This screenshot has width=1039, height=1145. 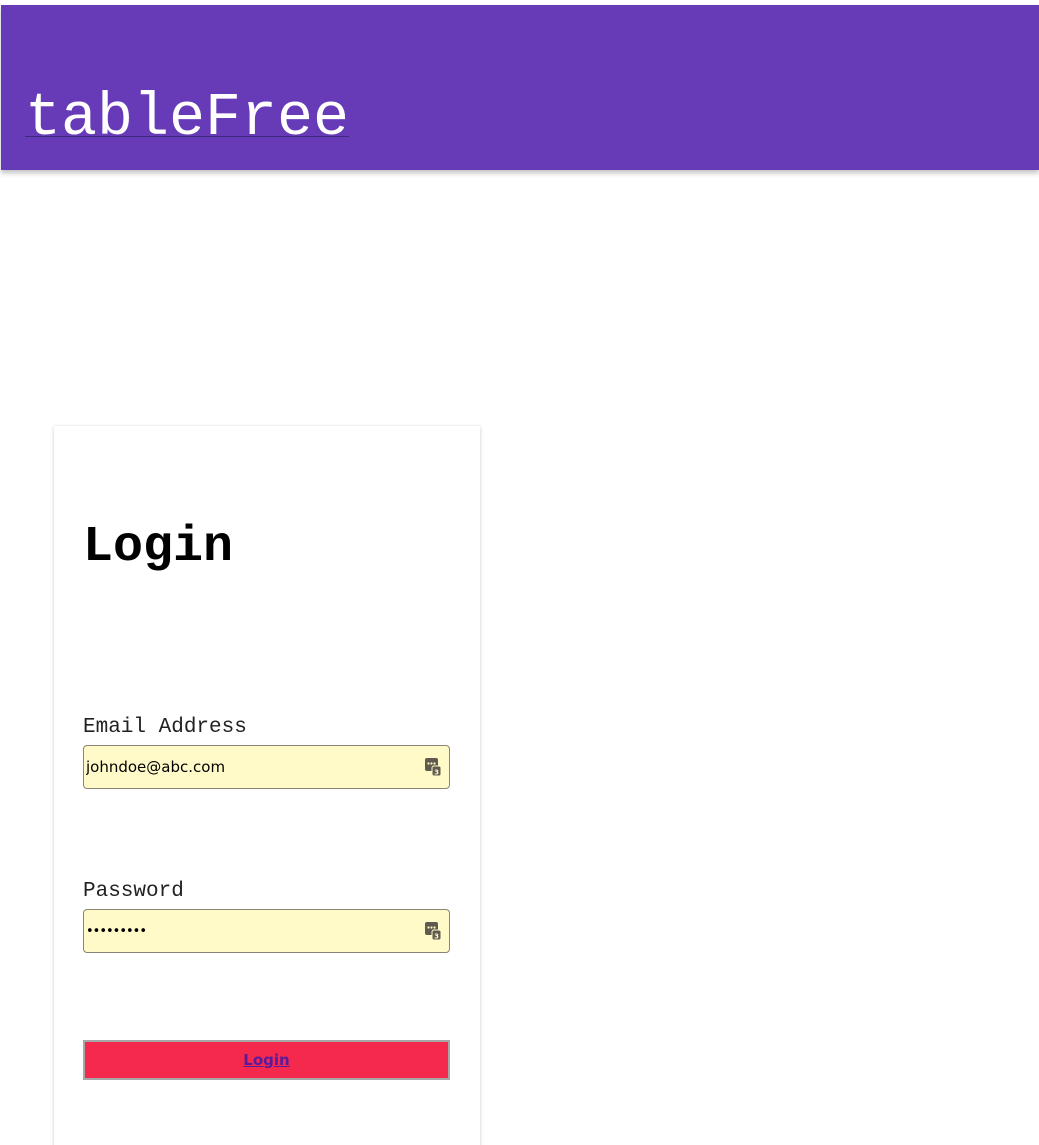 I want to click on password-field-container: 3, so click(x=266, y=931).